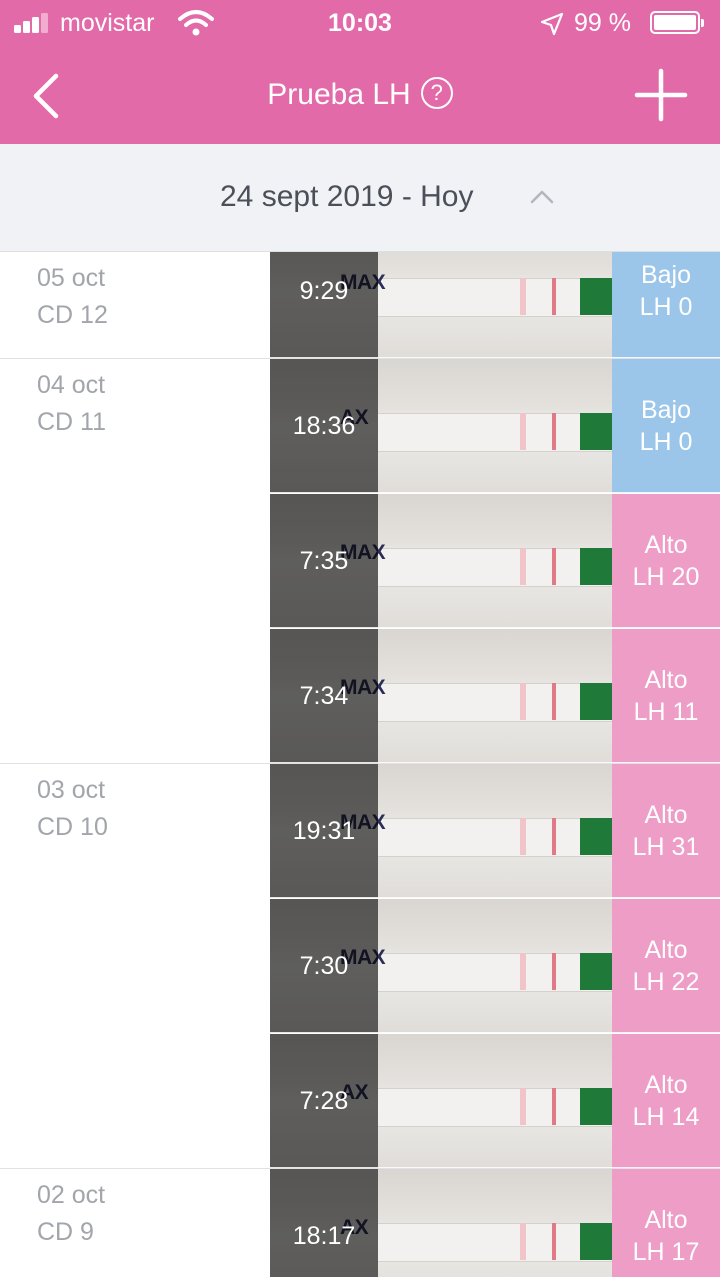 Image resolution: width=720 pixels, height=1277 pixels. What do you see at coordinates (542, 197) in the screenshot?
I see `chevron-up-icon` at bounding box center [542, 197].